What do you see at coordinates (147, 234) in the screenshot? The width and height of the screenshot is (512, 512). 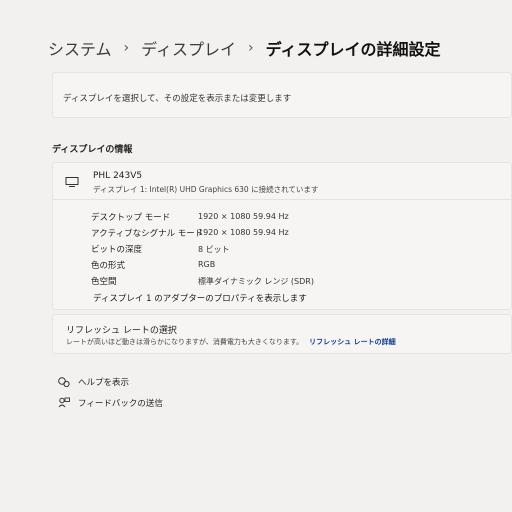 I see `prop-label-active-signal: アクティブなシグナル モード` at bounding box center [147, 234].